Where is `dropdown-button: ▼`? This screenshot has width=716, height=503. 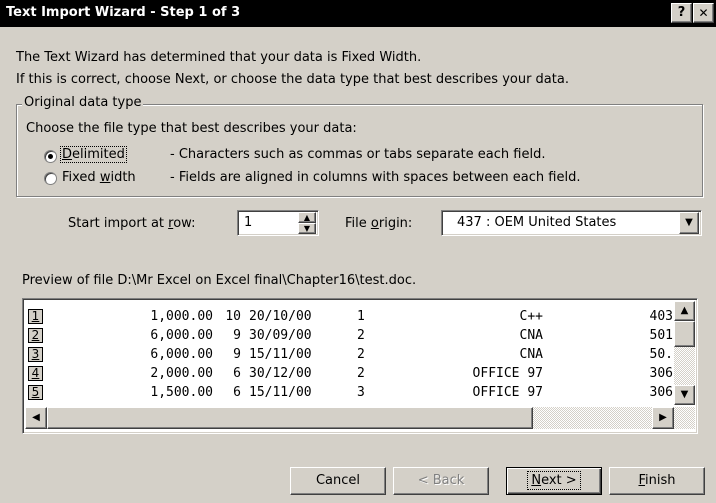
dropdown-button: ▼ is located at coordinates (689, 223).